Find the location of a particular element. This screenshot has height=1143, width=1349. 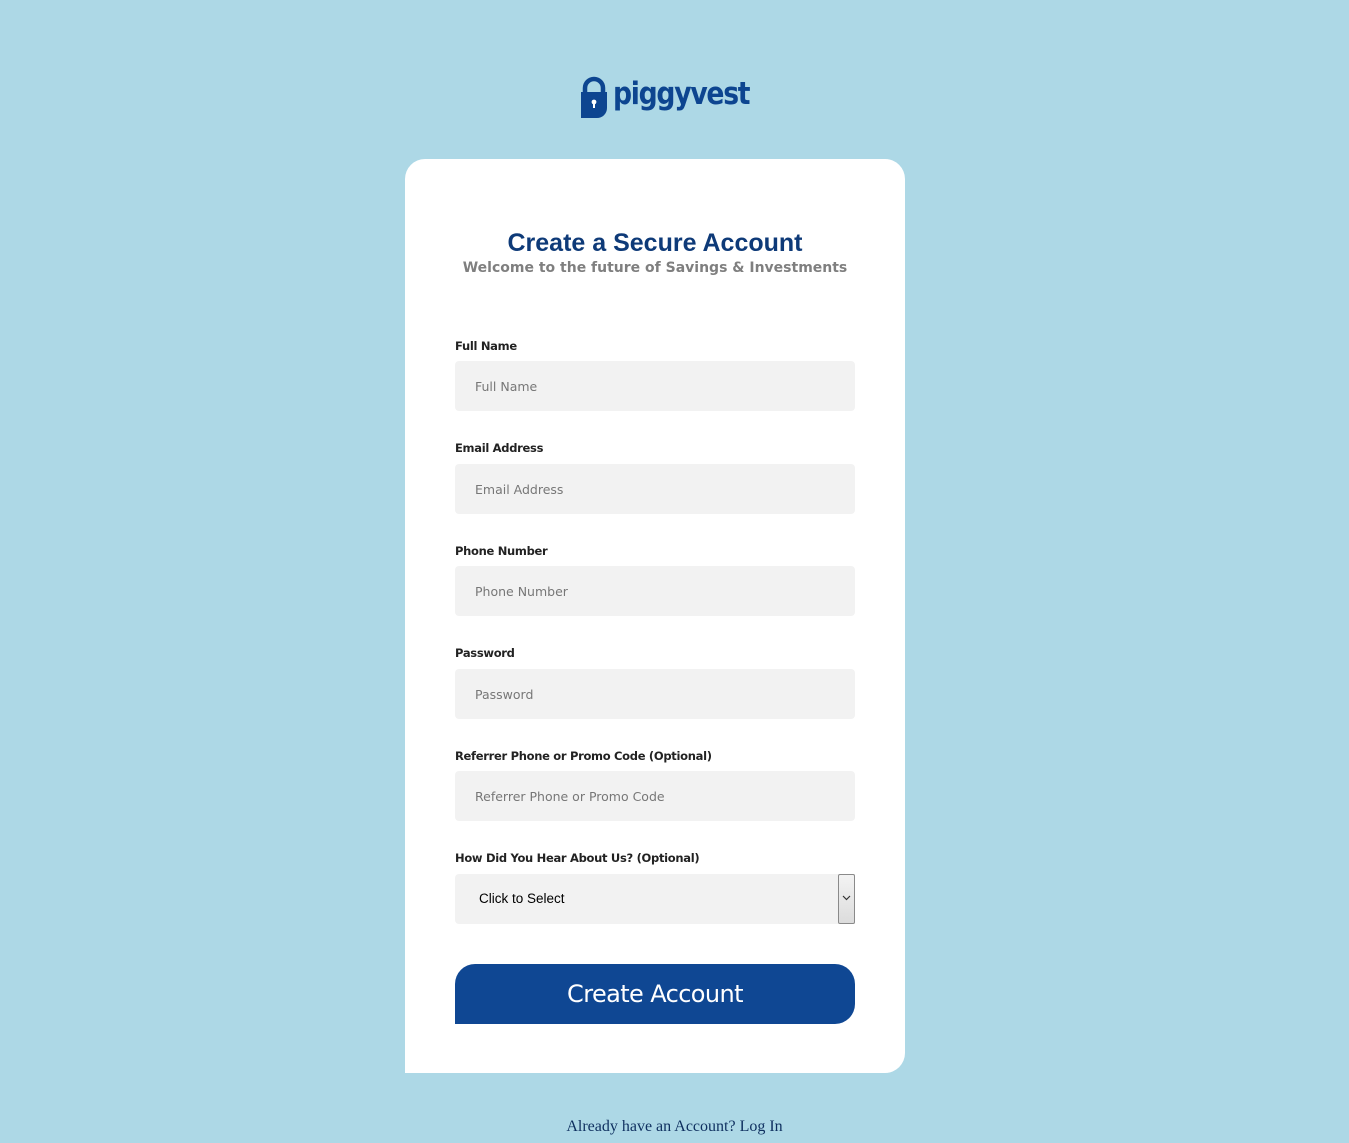

page-title: Create a Secure Account is located at coordinates (655, 243).